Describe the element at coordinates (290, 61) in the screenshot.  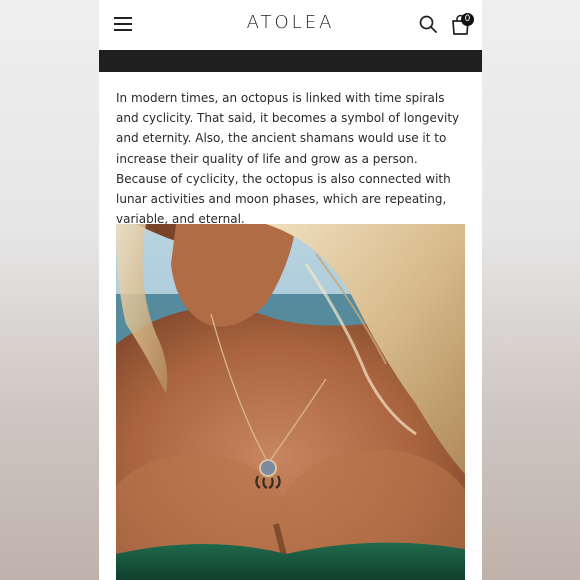
I see `announcement-bar` at that location.